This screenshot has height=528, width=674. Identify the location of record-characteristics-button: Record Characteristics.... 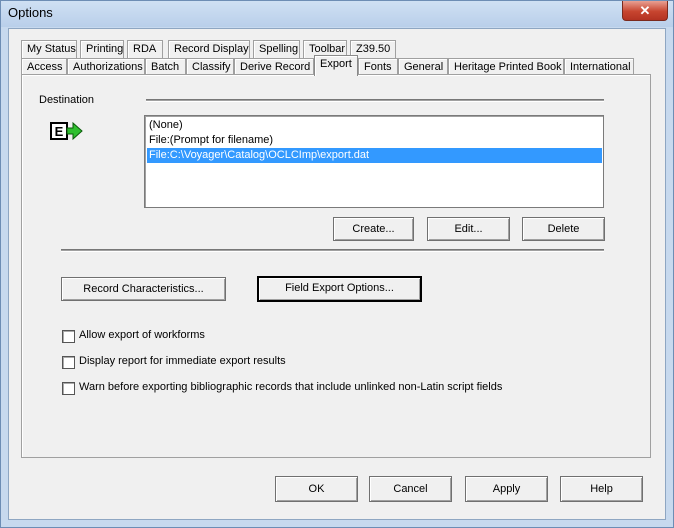
(143, 289).